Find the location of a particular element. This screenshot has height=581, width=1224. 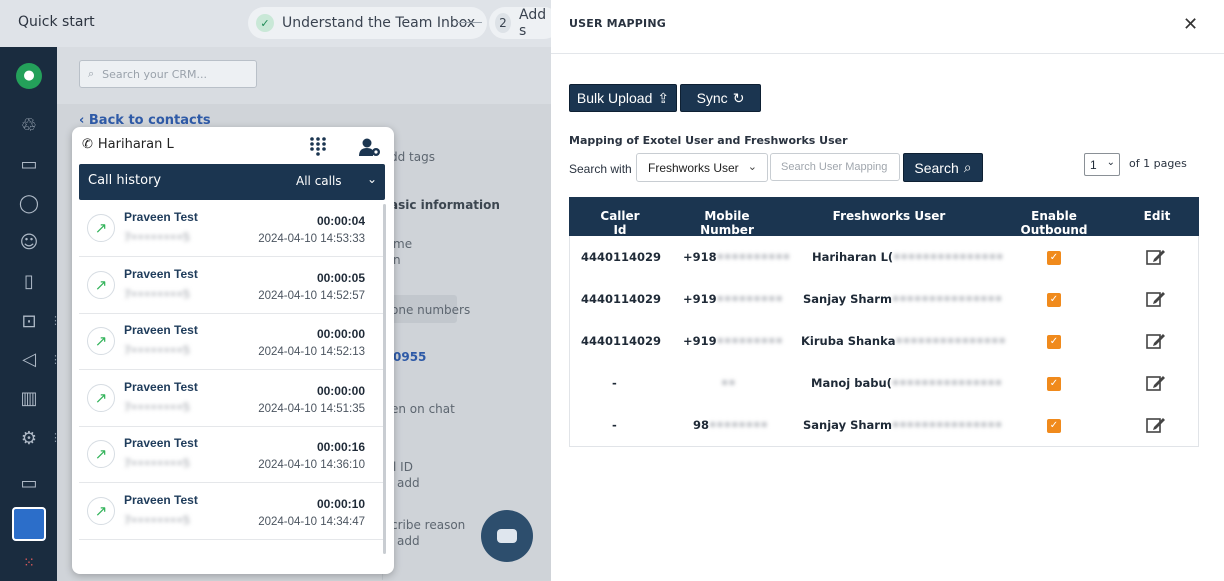

search-with-select: Freshworks User ⌄ is located at coordinates (702, 167).